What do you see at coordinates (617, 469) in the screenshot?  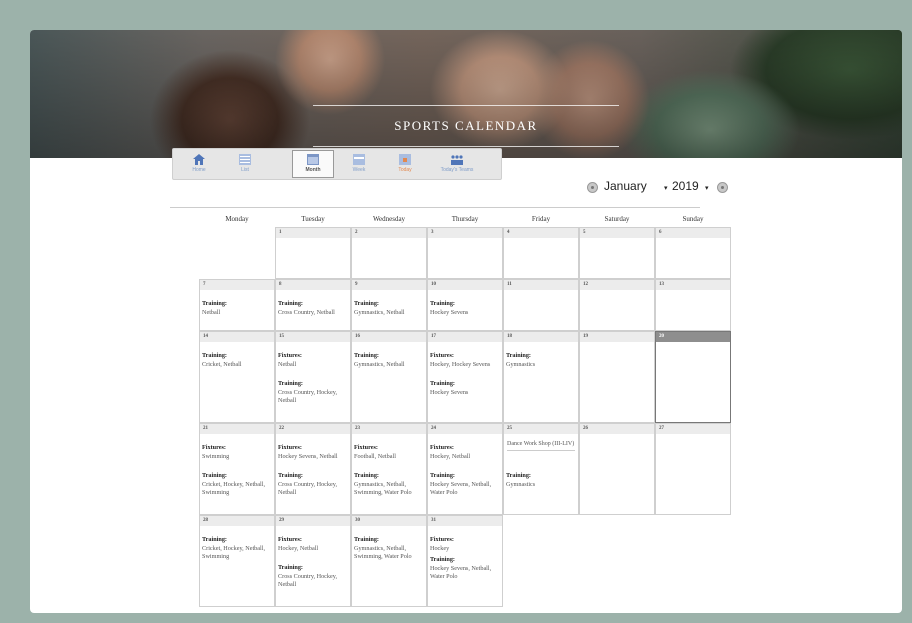 I see `day-cell-26: 26` at bounding box center [617, 469].